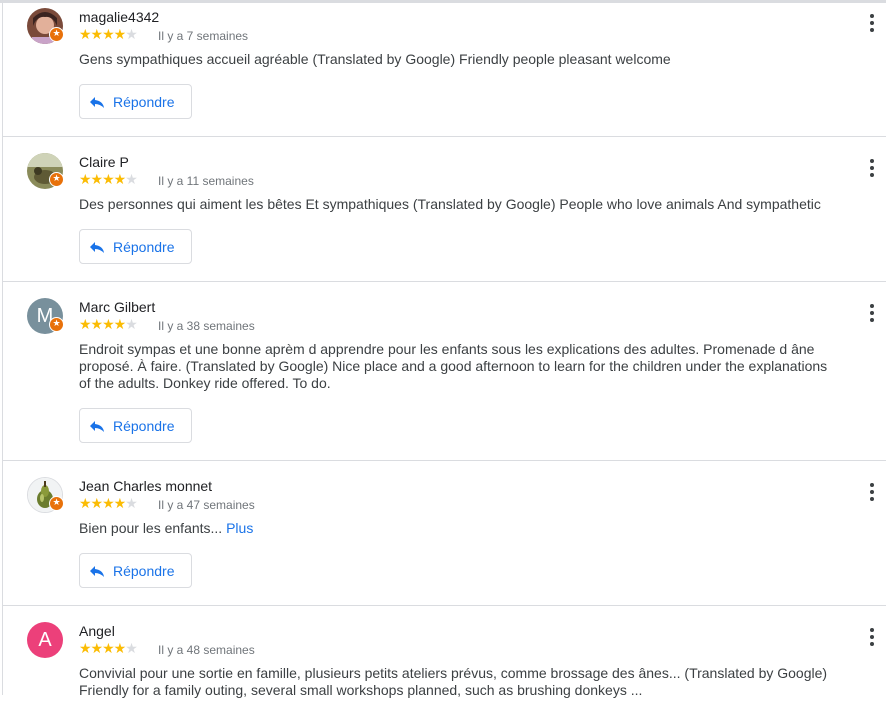 Image resolution: width=886 pixels, height=706 pixels. Describe the element at coordinates (203, 36) in the screenshot. I see `review-time: Il y a 7 semaines` at that location.